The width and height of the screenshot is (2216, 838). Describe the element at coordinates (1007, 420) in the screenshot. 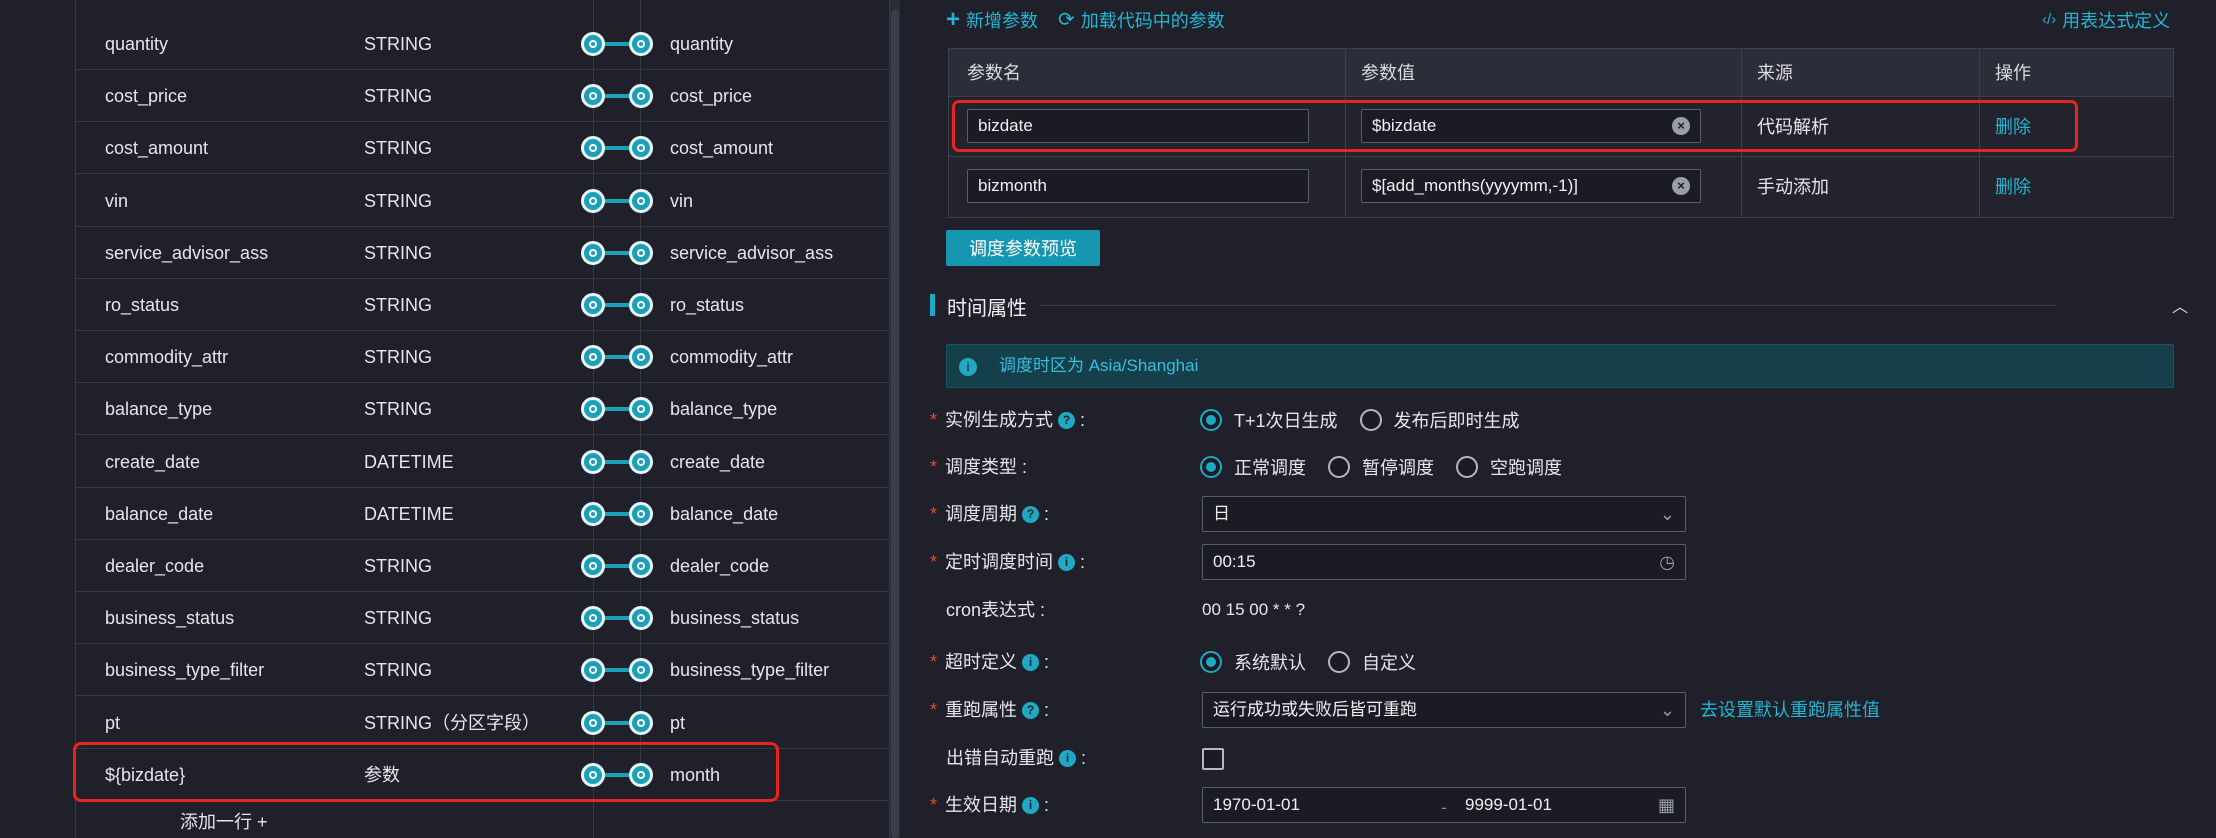

I see `instance-mode-label: * 实例生成方式 ?:` at that location.